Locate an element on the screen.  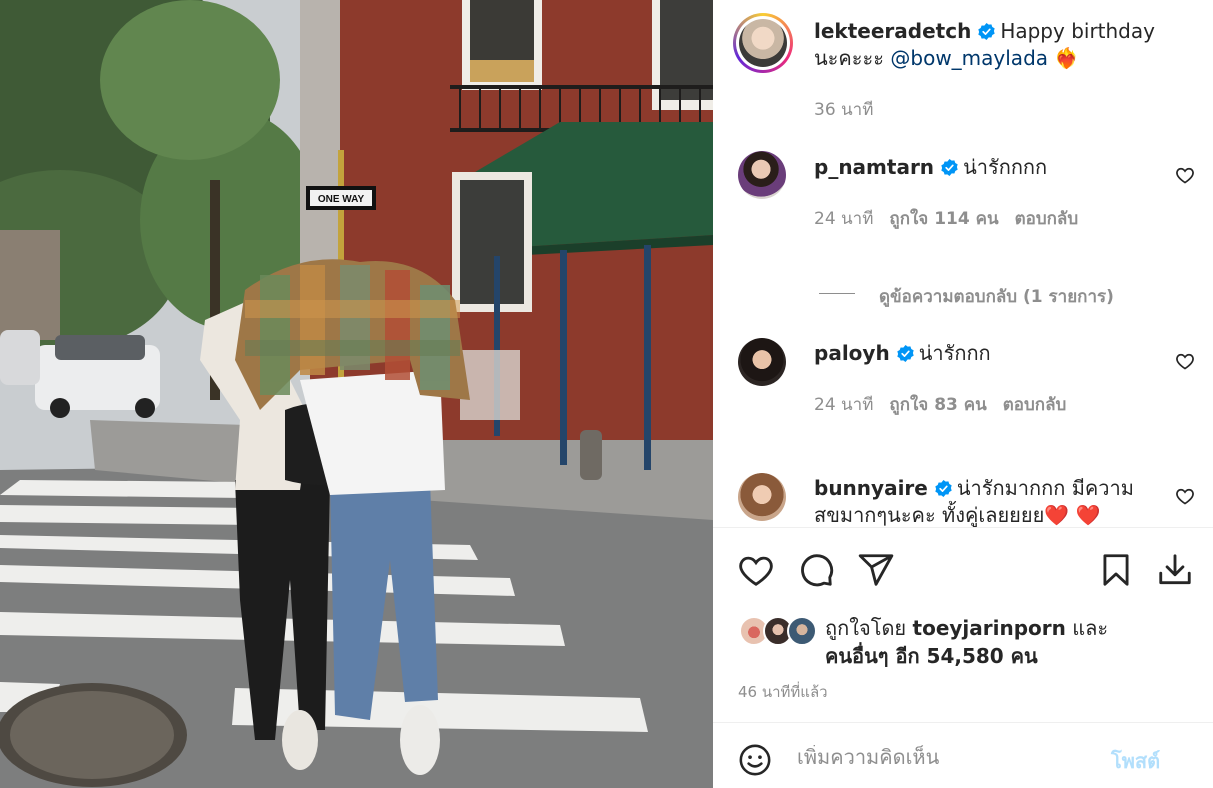
comment-icon is located at coordinates (816, 570).